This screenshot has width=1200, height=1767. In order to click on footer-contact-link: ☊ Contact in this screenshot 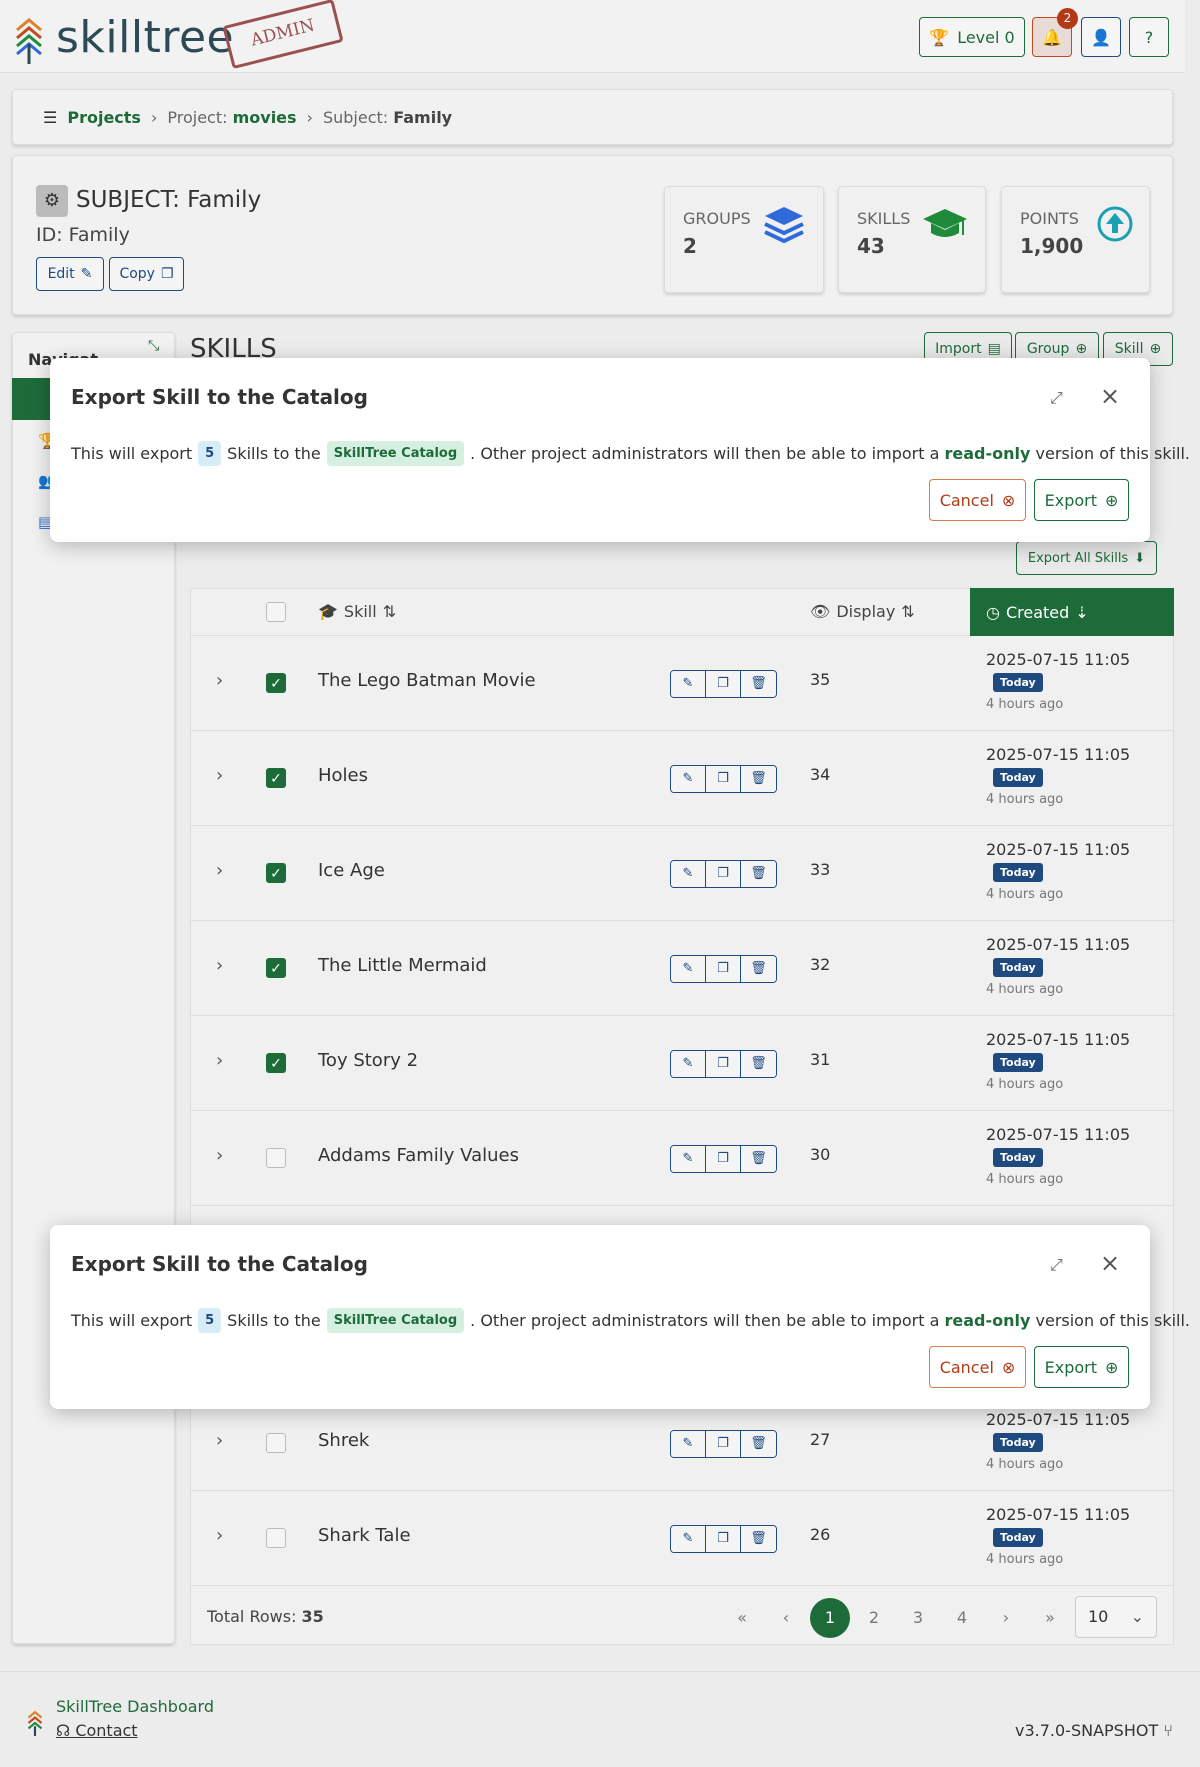, I will do `click(97, 1730)`.